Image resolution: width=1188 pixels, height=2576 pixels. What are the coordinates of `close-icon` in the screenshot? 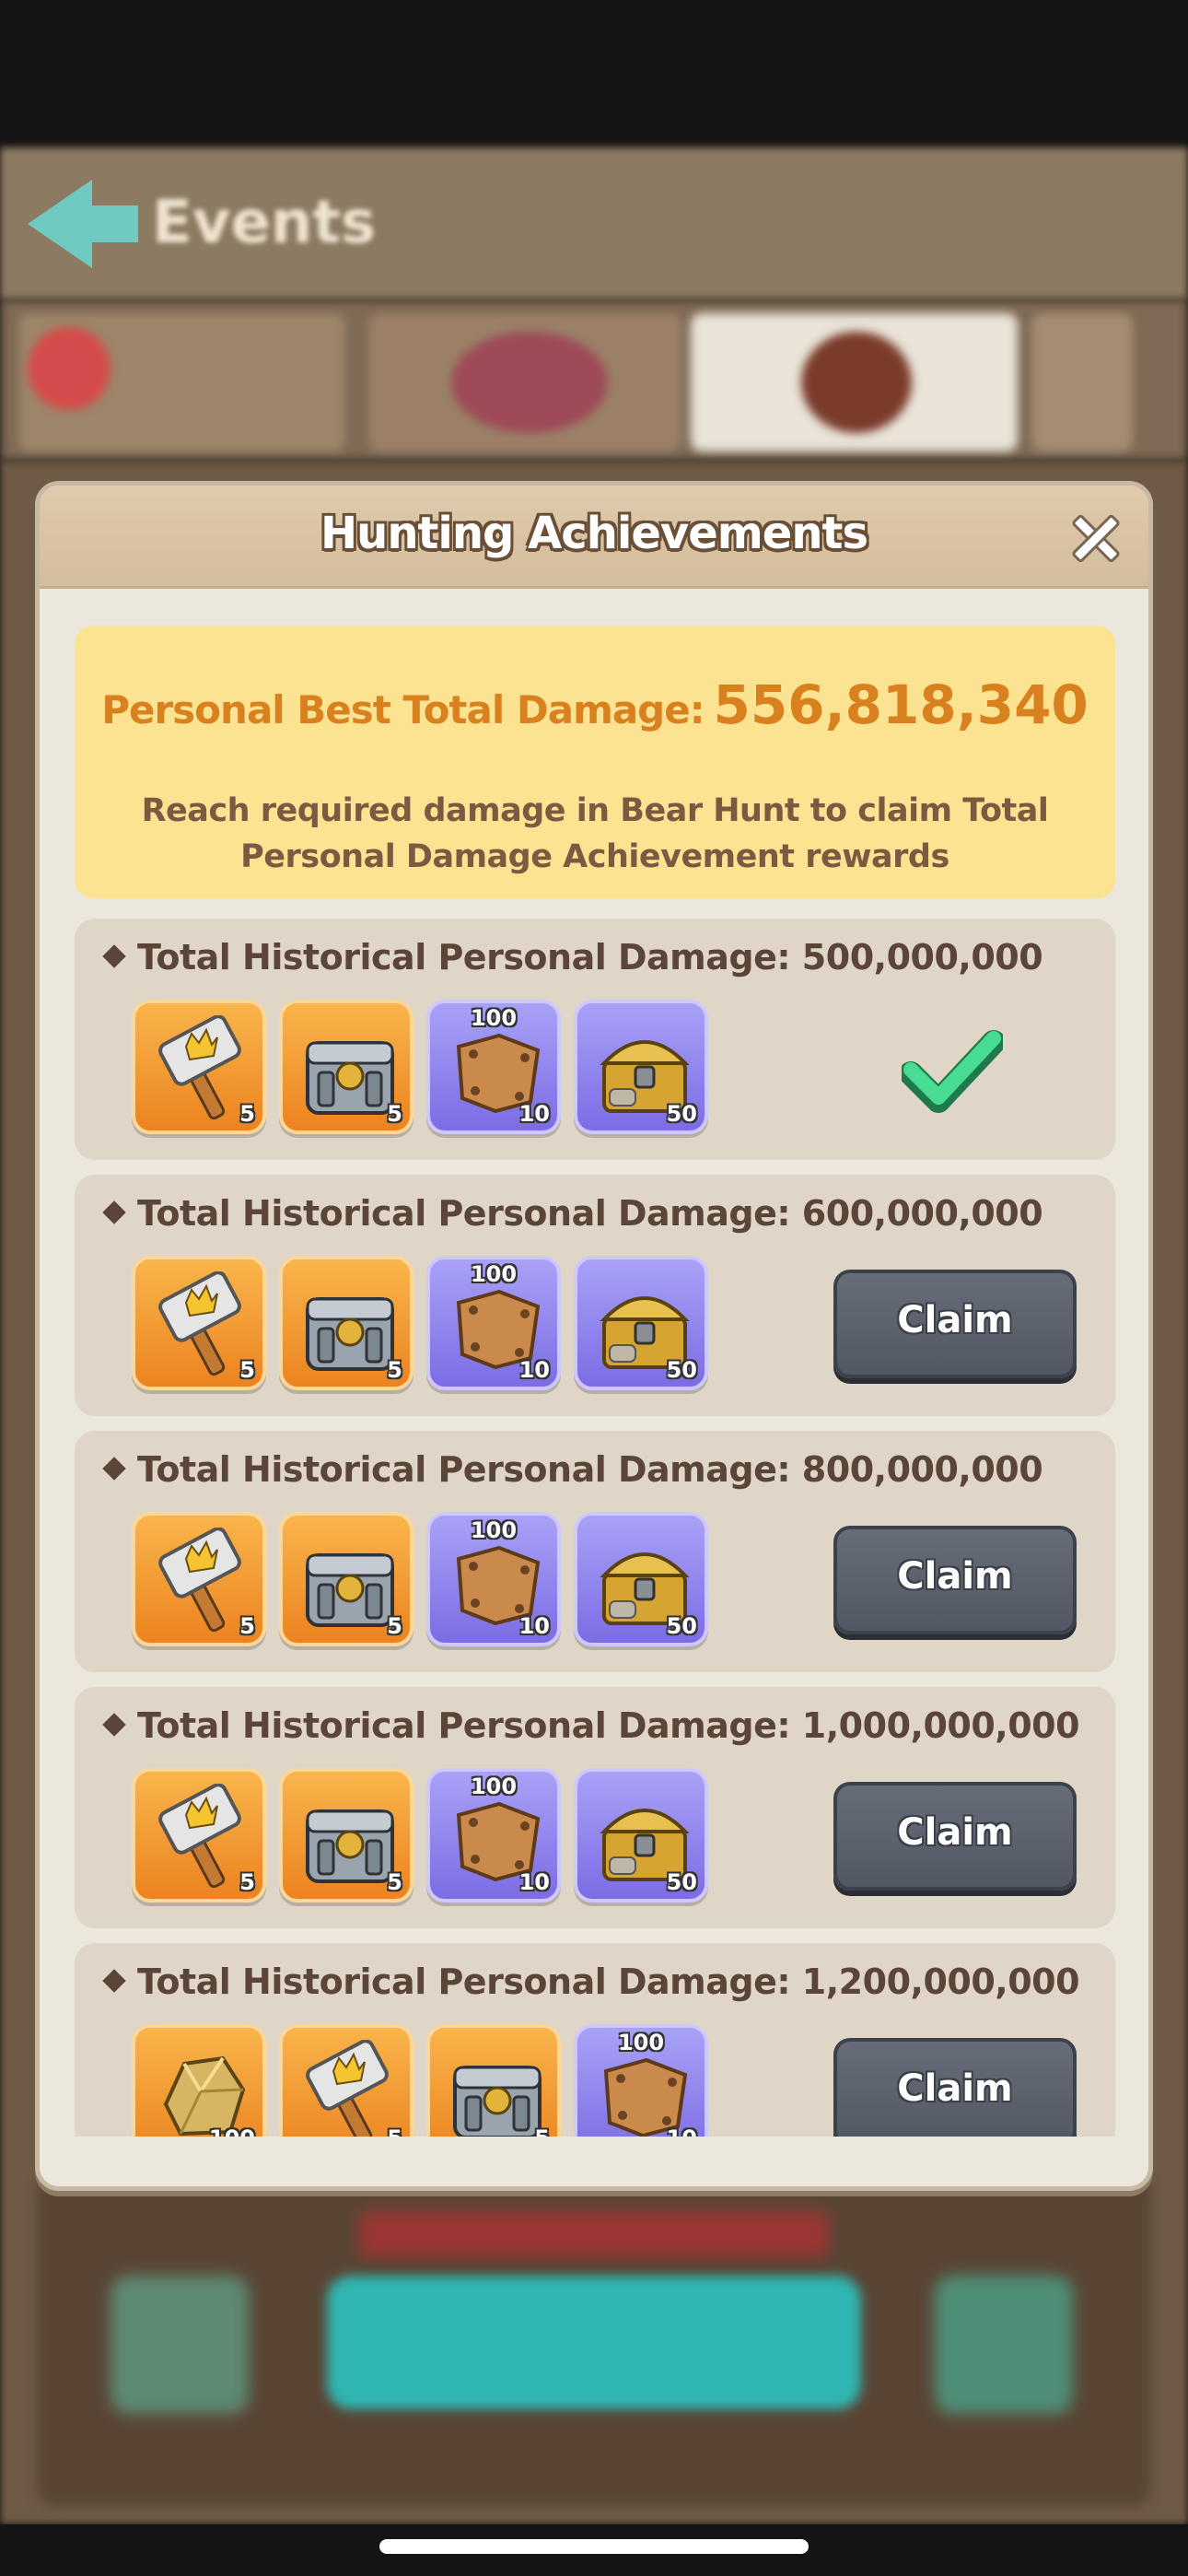 It's located at (1096, 538).